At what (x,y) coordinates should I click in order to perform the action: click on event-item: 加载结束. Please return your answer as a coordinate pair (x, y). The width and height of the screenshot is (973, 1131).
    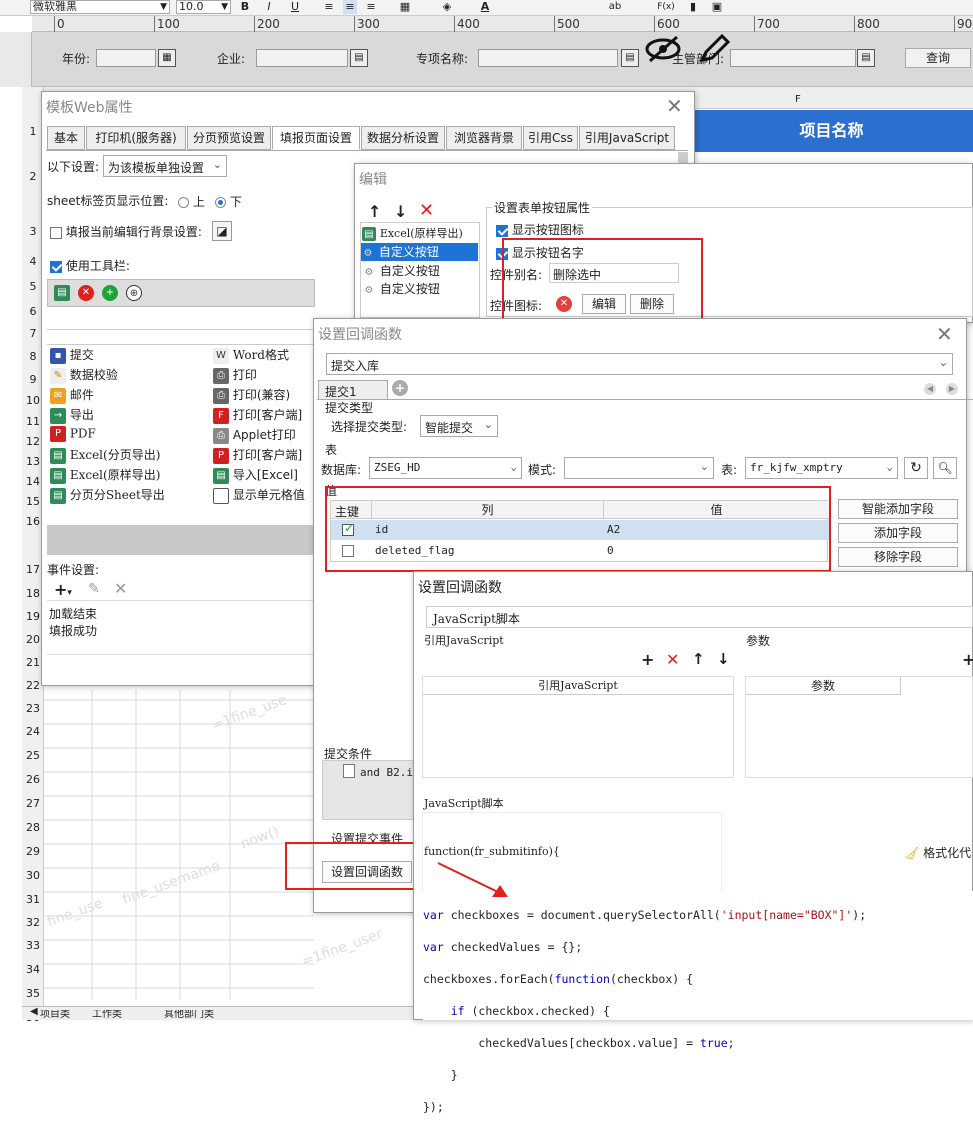
    Looking at the image, I should click on (73, 613).